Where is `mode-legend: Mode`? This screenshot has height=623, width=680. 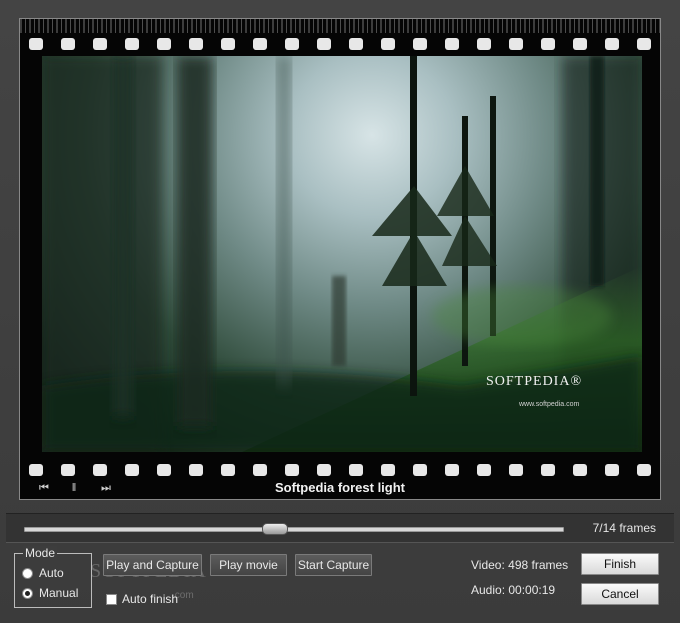 mode-legend: Mode is located at coordinates (40, 553).